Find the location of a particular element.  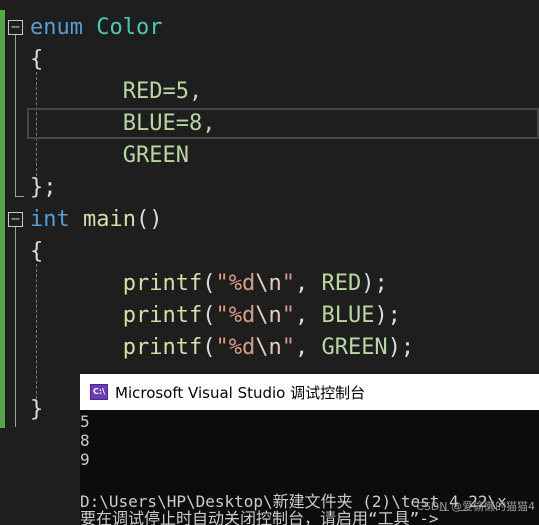

code-line-6: }; is located at coordinates (43, 188).